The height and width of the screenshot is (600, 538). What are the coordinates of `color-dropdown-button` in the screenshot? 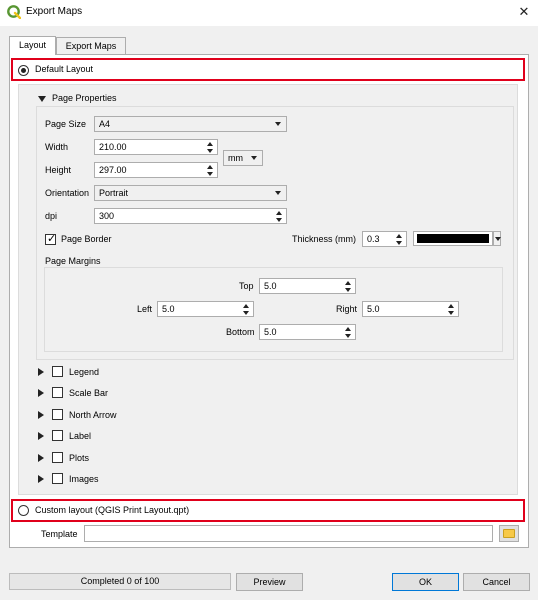 It's located at (497, 238).